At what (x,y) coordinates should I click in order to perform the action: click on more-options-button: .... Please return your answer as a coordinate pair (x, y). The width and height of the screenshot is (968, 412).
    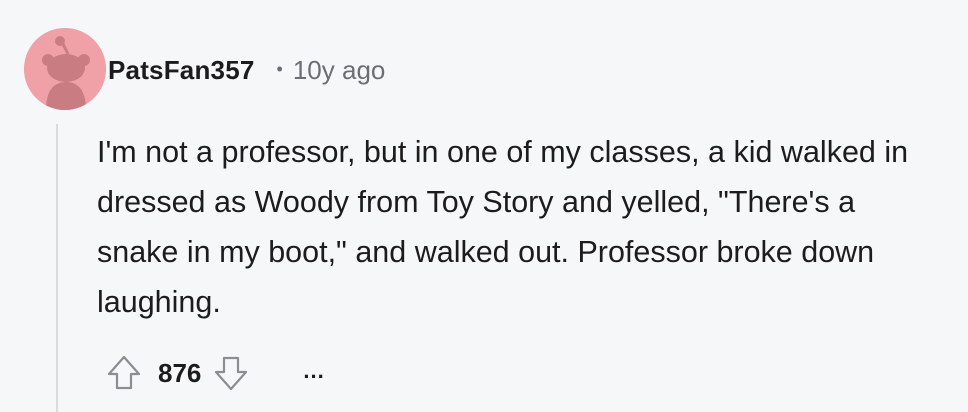
    Looking at the image, I should click on (313, 371).